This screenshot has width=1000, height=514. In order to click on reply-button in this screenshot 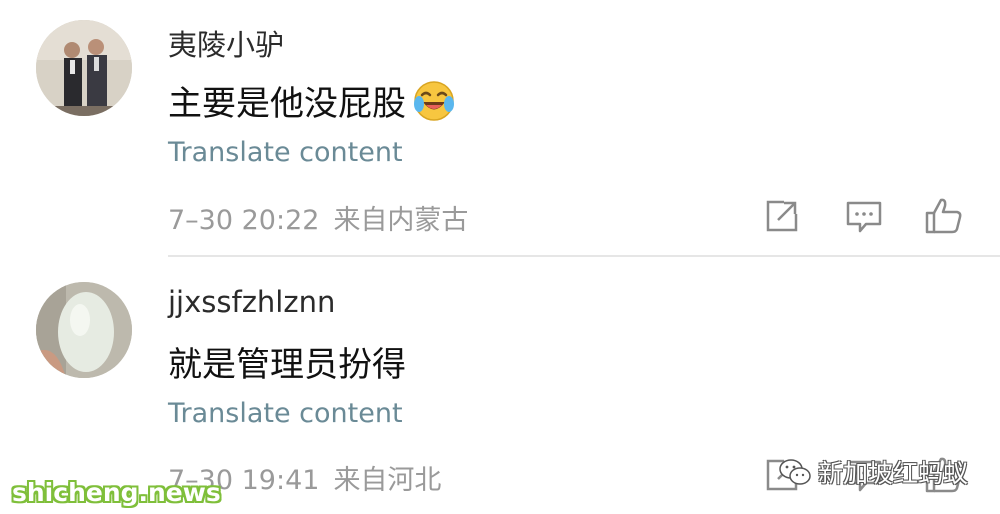, I will do `click(864, 216)`.